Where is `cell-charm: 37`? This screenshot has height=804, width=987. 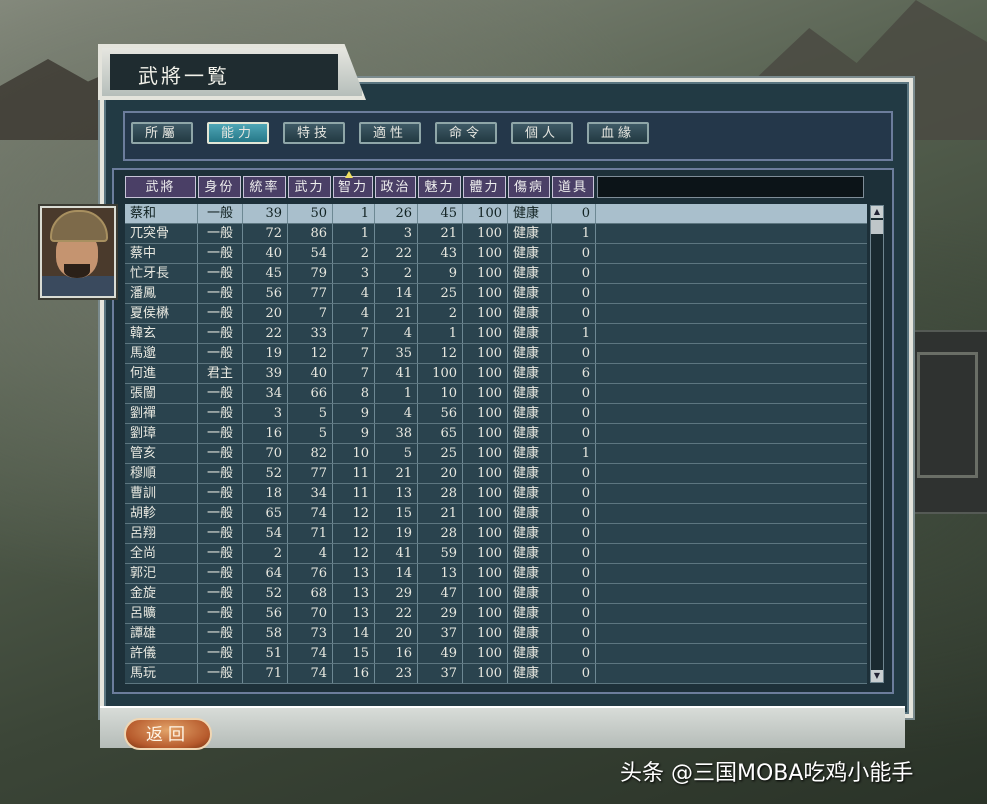 cell-charm: 37 is located at coordinates (440, 633).